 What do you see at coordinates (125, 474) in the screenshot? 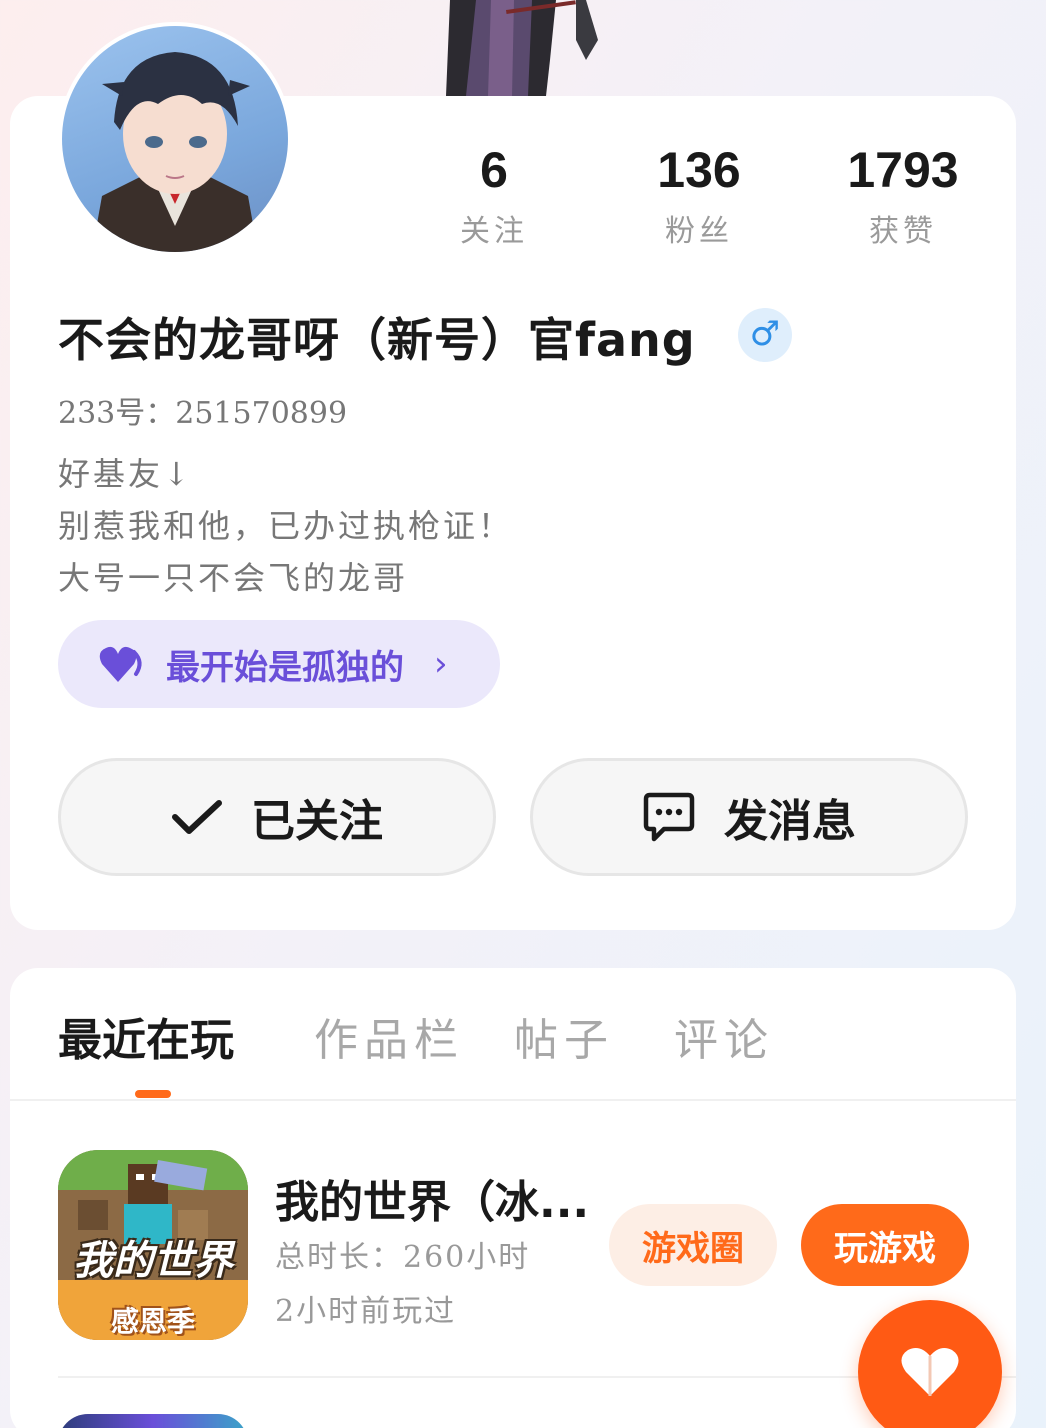
I see `bio-line: 好基友↓` at bounding box center [125, 474].